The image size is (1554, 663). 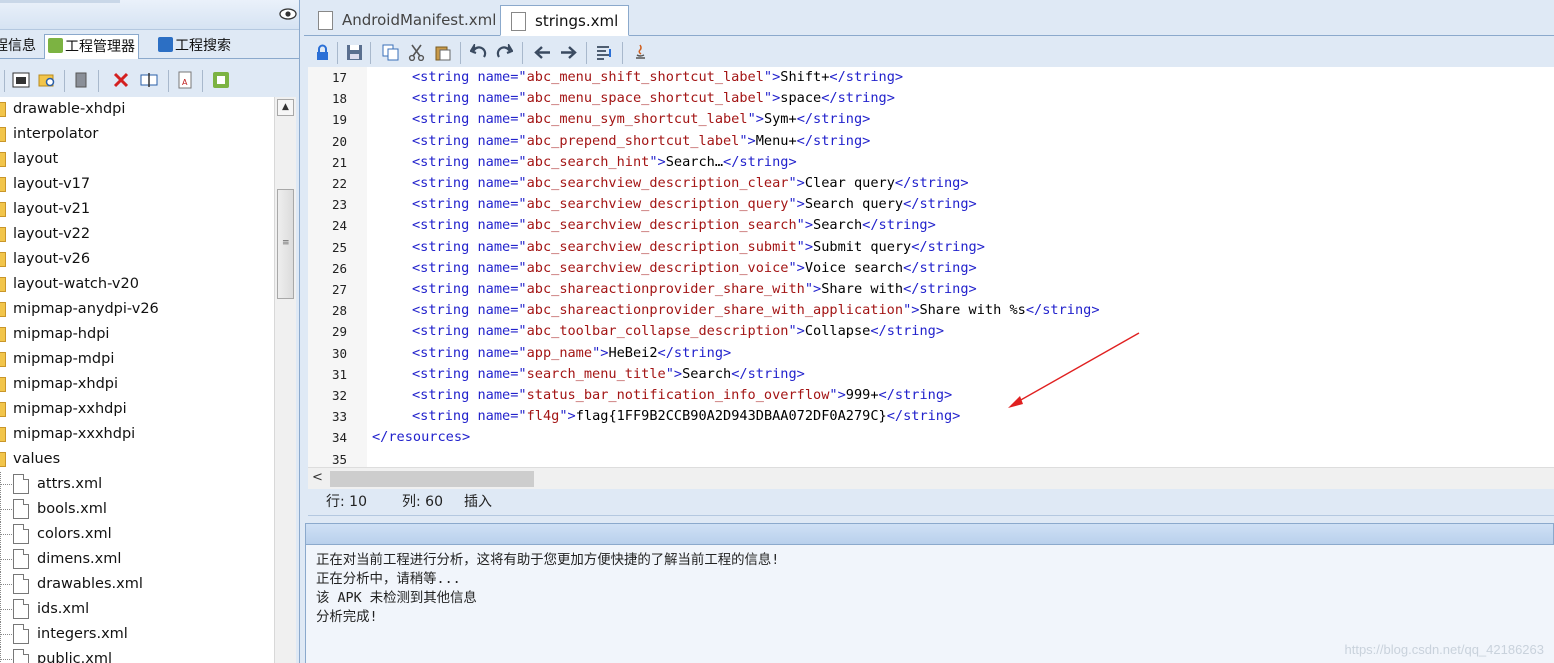 I want to click on tree-folder: layout-v26, so click(x=137, y=259).